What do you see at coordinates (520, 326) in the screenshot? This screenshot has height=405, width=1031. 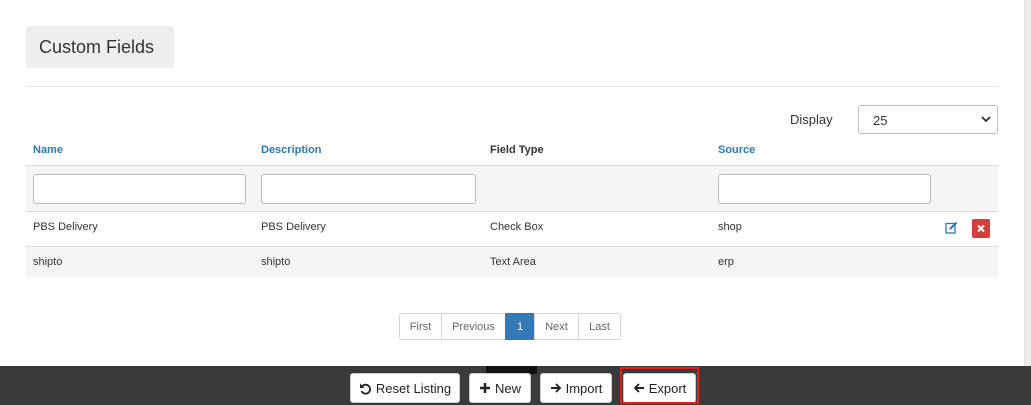 I see `page-current-button: 1` at bounding box center [520, 326].